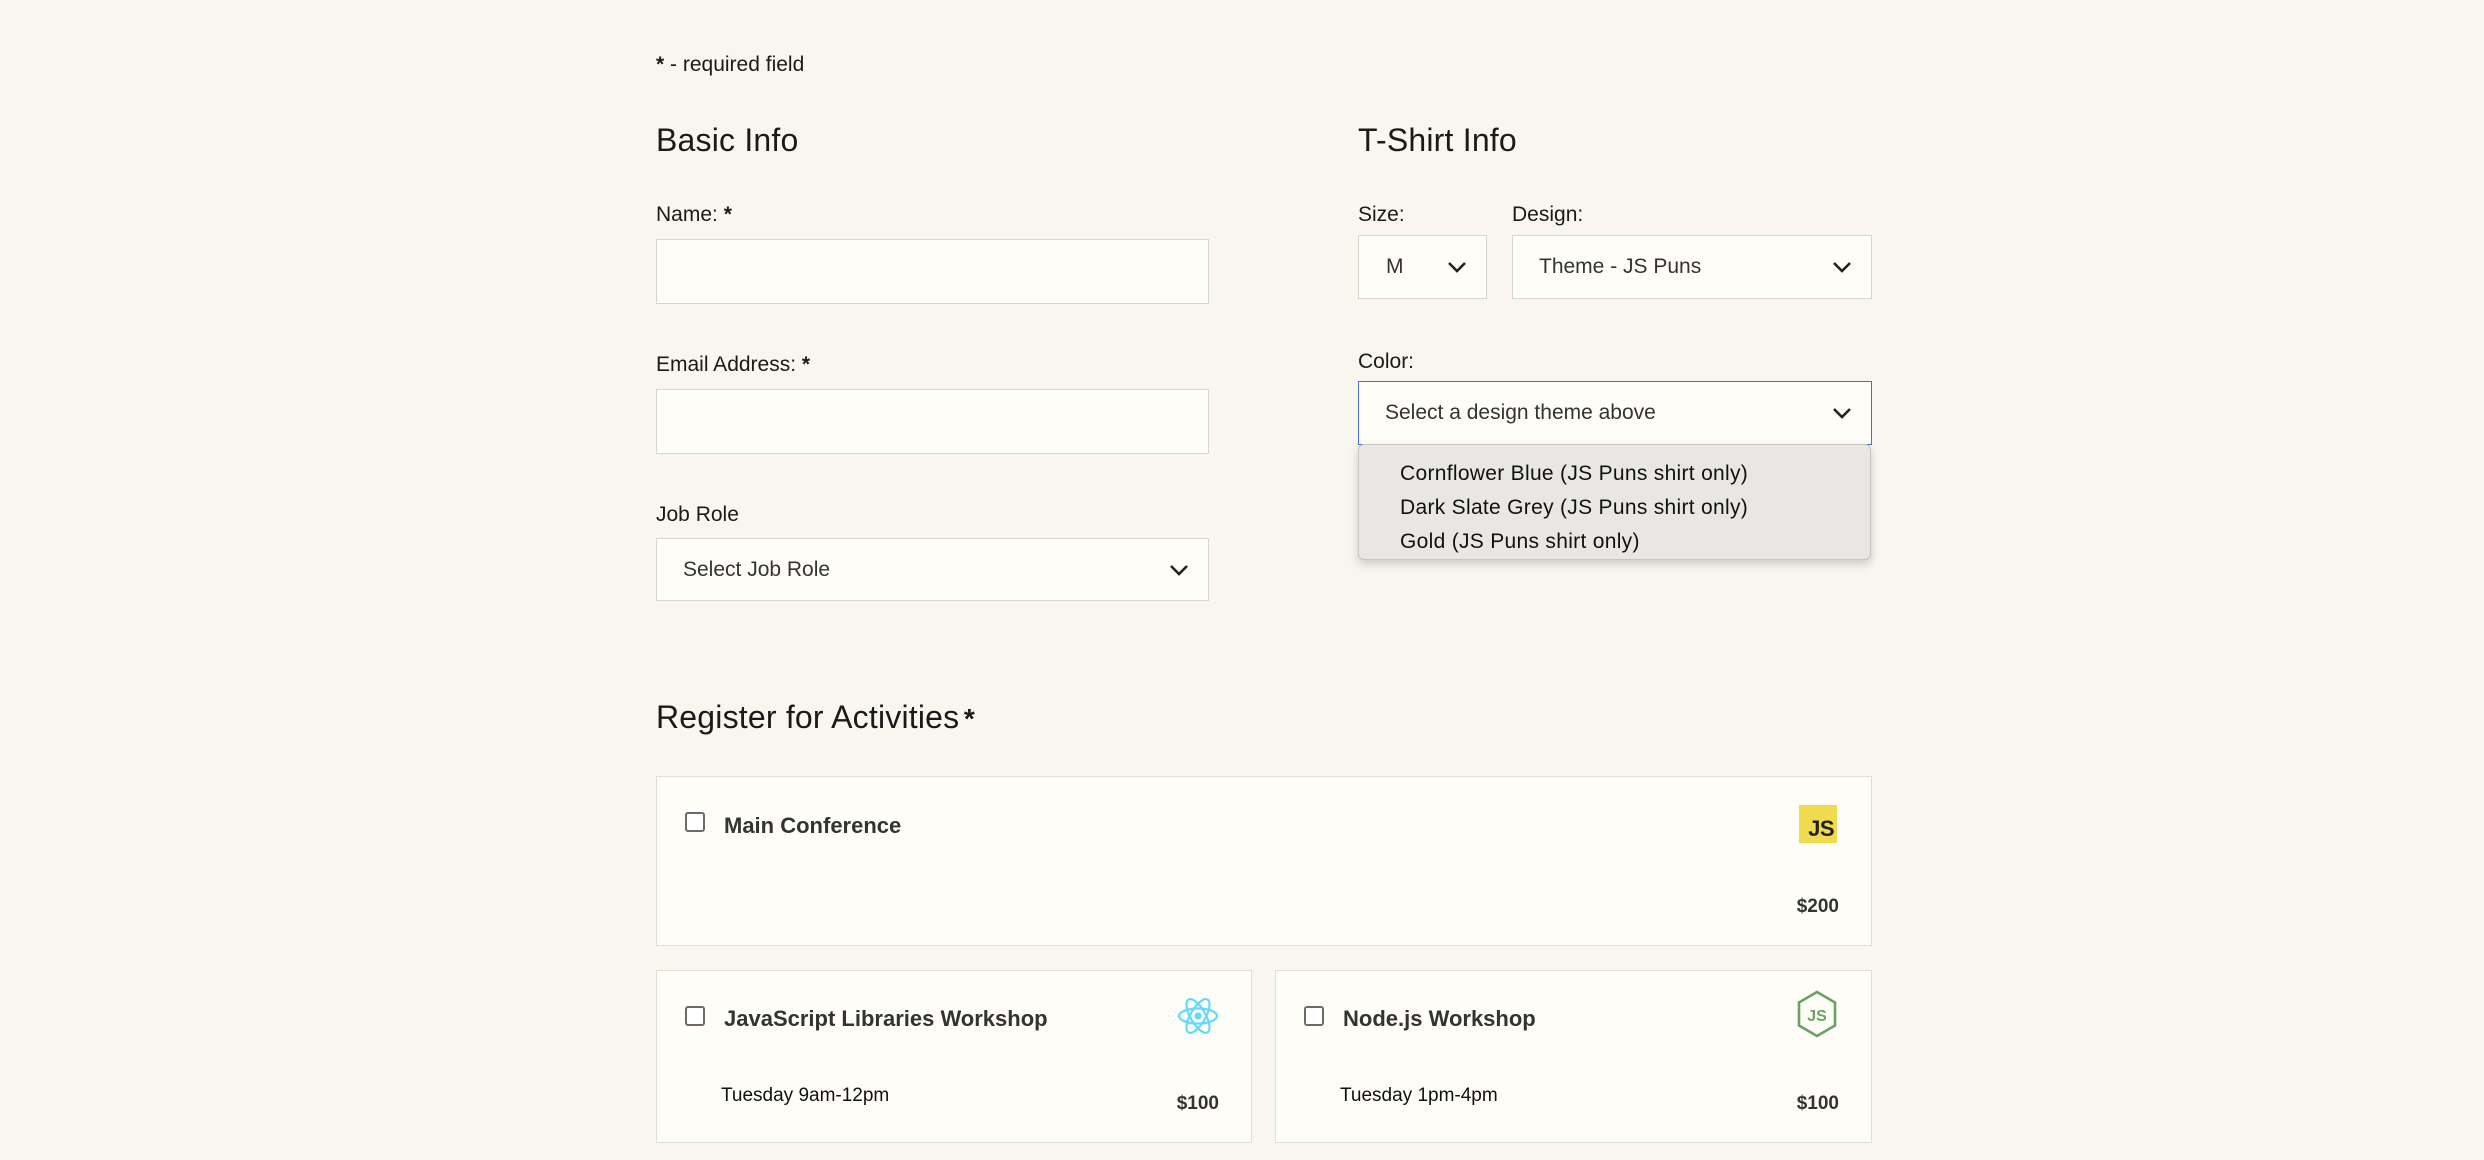 The width and height of the screenshot is (2484, 1160). Describe the element at coordinates (1573, 1056) in the screenshot. I see `activity-card-nodejs: Node.js Workshop JS Tuesday 1pm-4pm $100` at that location.